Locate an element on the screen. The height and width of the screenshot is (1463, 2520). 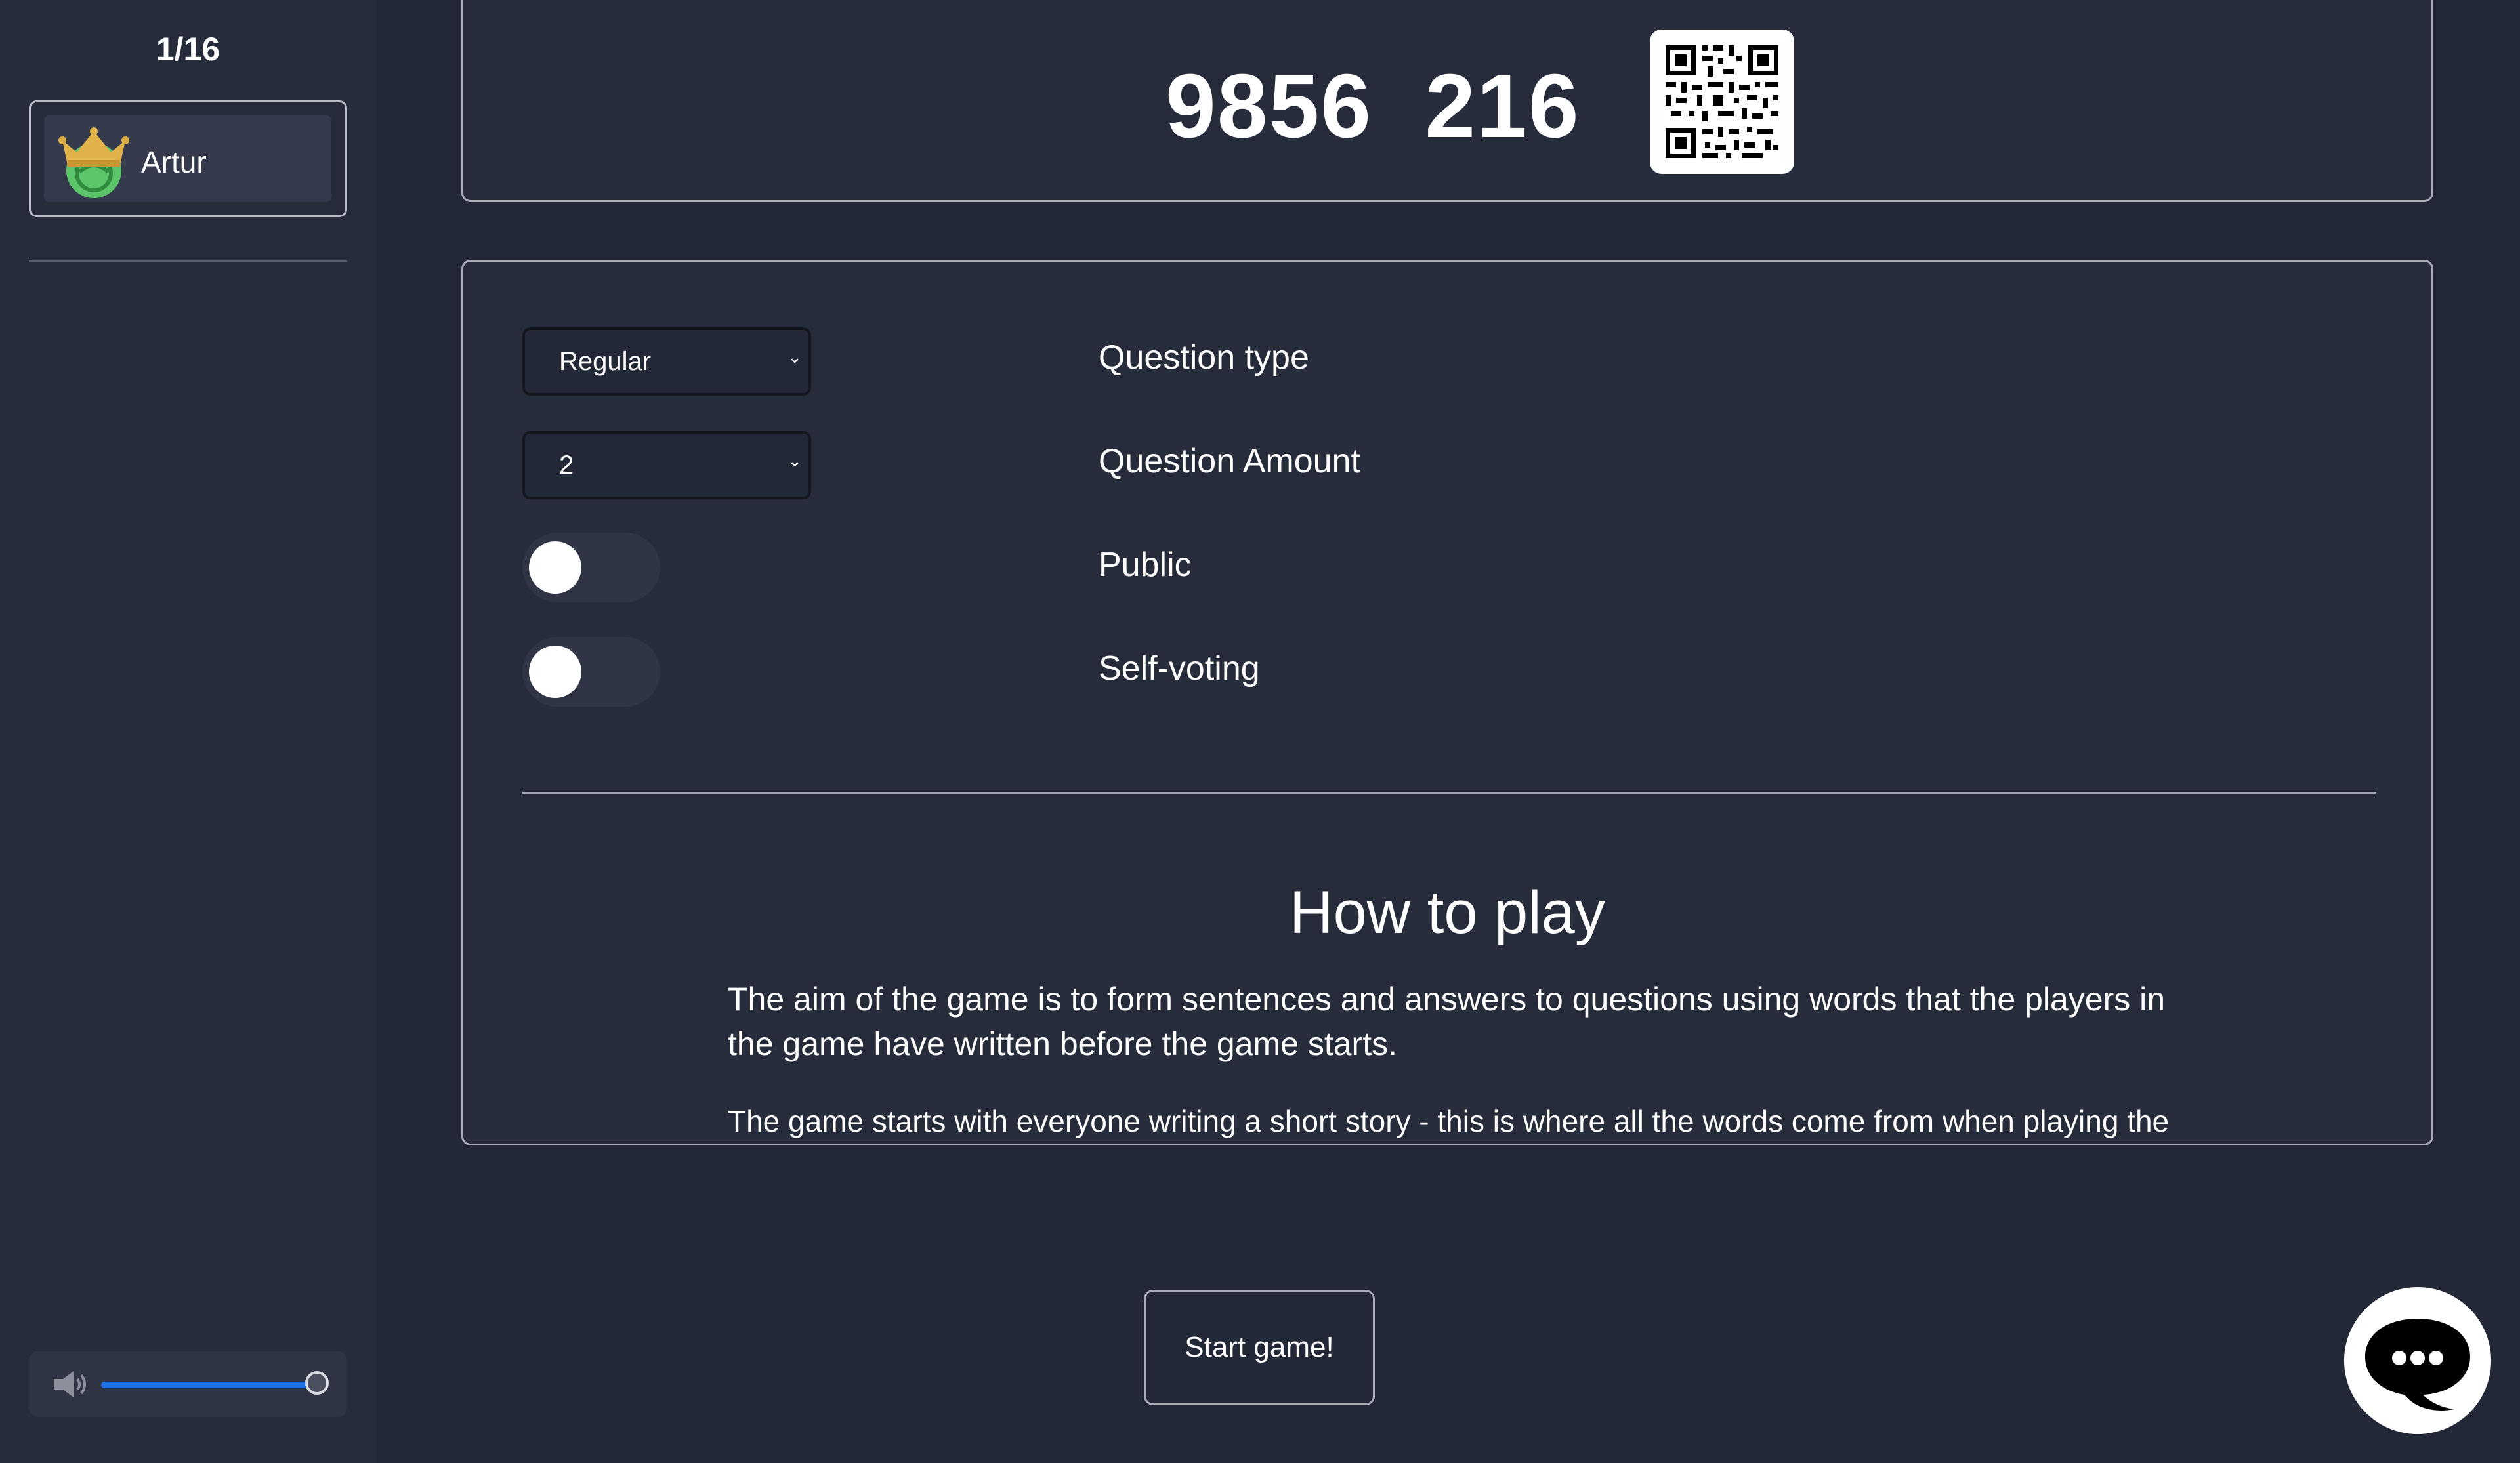
self-voting-toggle is located at coordinates (591, 672).